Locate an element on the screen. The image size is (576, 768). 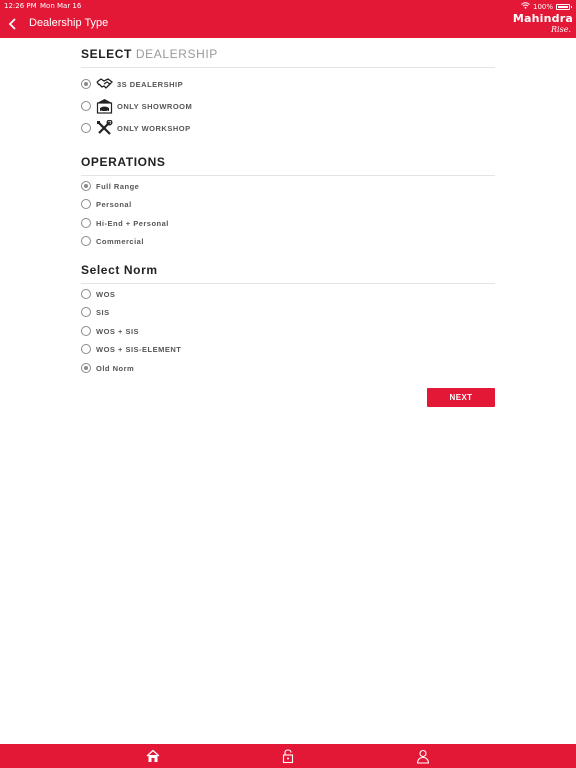
option-personal: Personal is located at coordinates (106, 204).